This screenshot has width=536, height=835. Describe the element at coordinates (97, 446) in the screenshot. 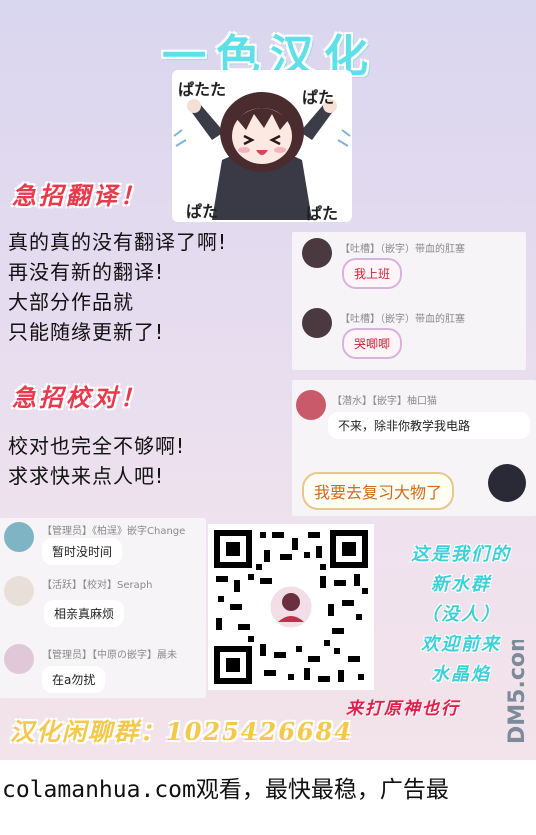

I see `proofreader-line: 校对也完全不够啊!` at that location.